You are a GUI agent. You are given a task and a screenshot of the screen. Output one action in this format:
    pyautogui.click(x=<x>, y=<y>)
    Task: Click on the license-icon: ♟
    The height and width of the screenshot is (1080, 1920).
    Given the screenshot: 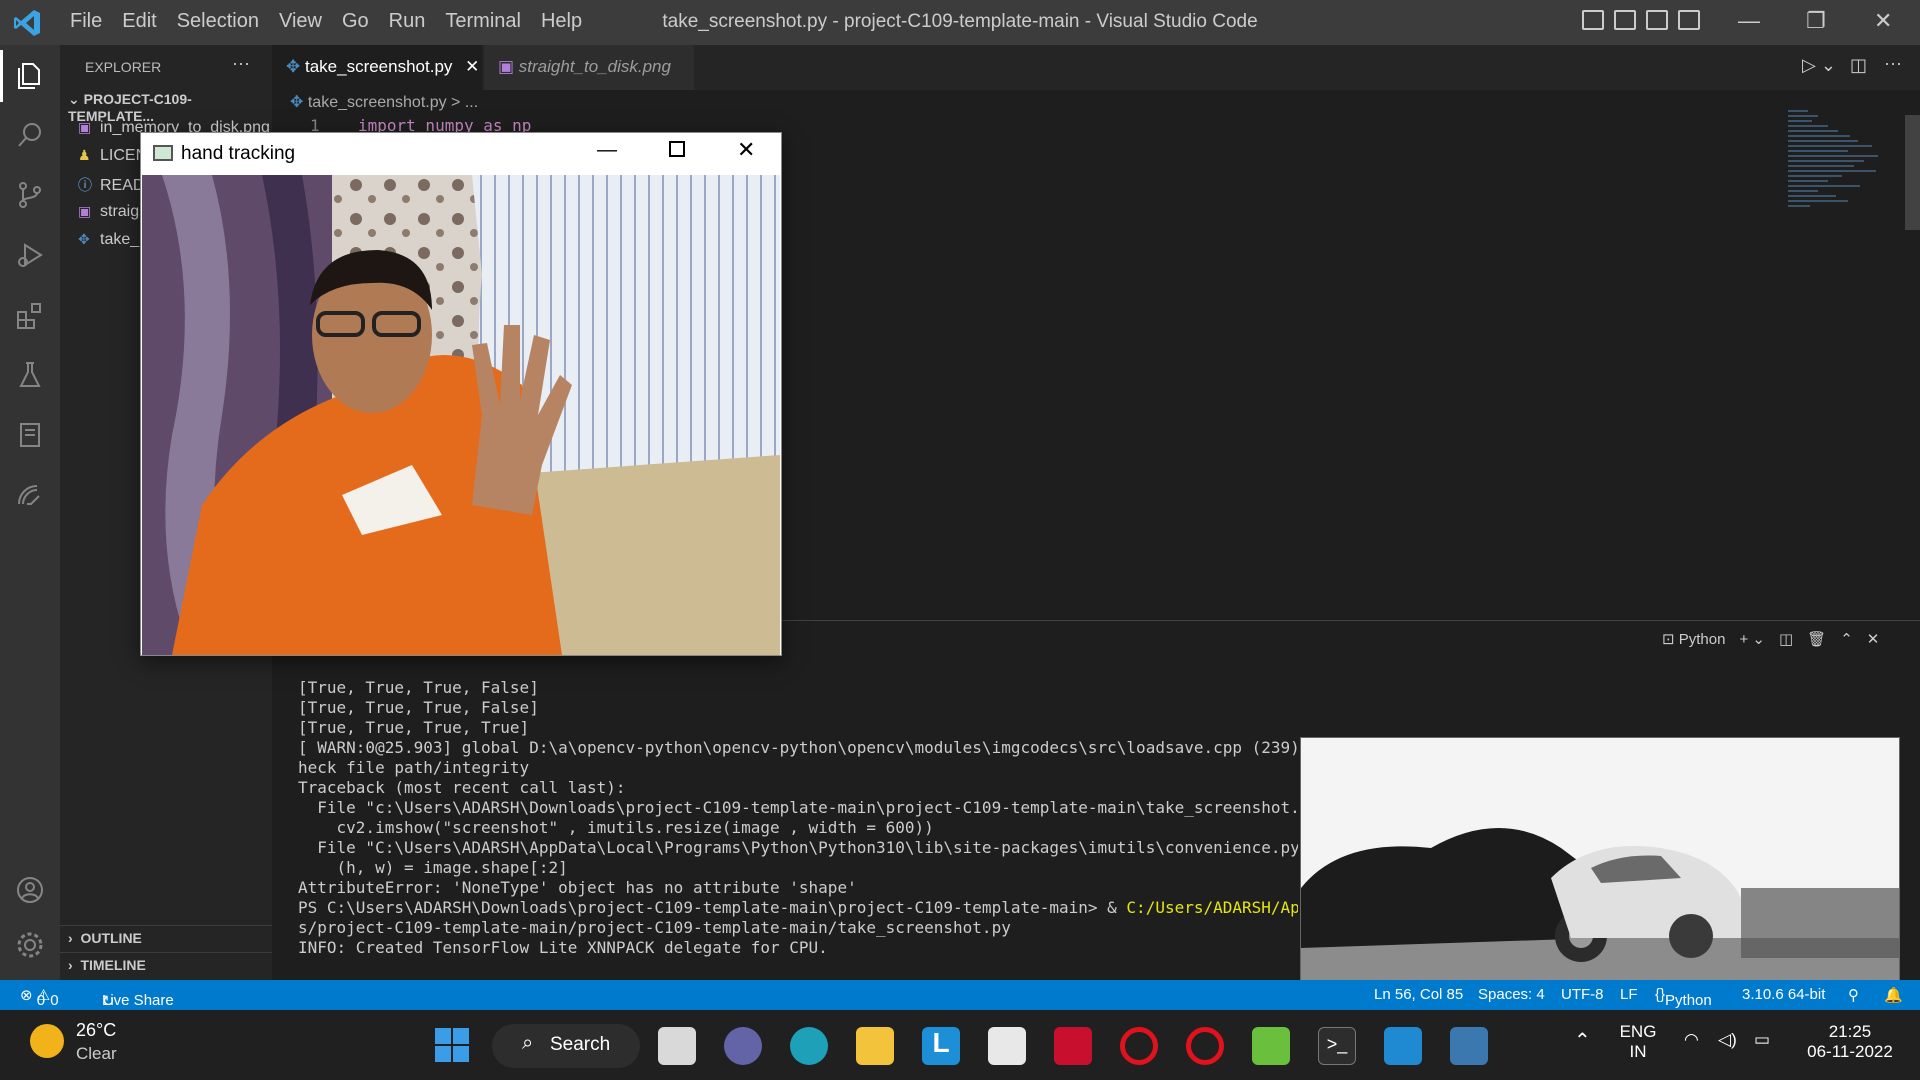 What is the action you would take?
    pyautogui.click(x=84, y=155)
    